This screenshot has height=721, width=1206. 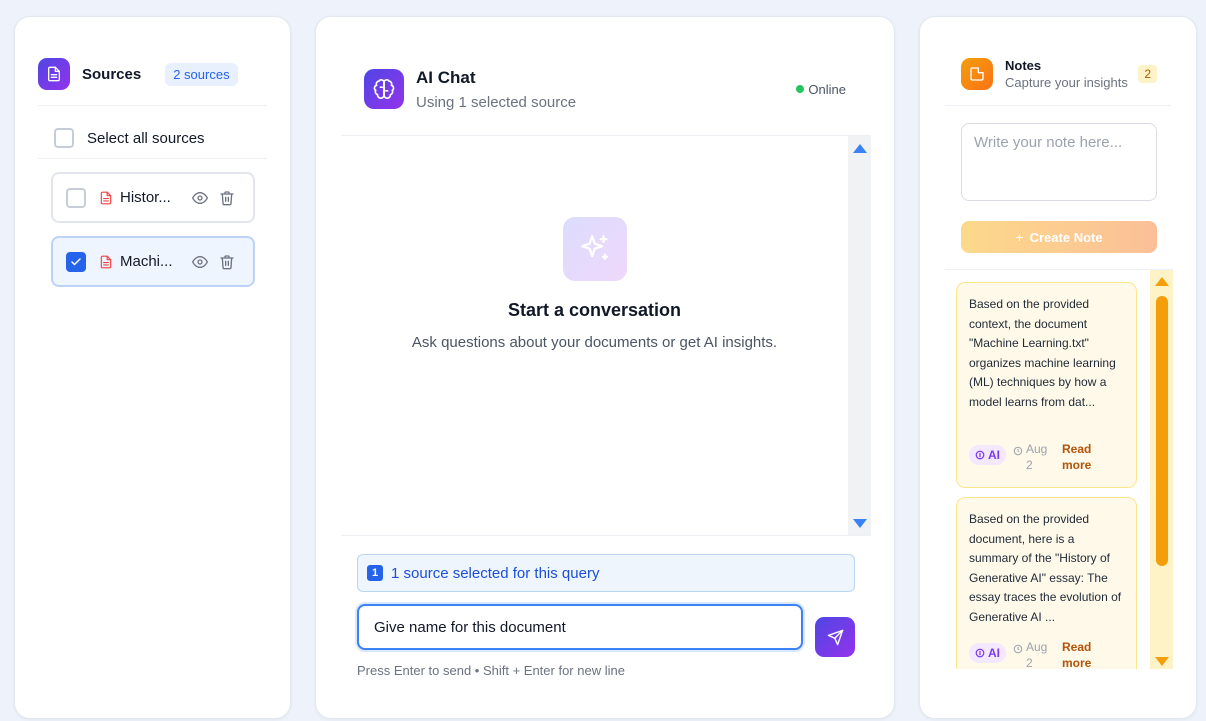 I want to click on notes-count-badge: 2, so click(x=1147, y=74).